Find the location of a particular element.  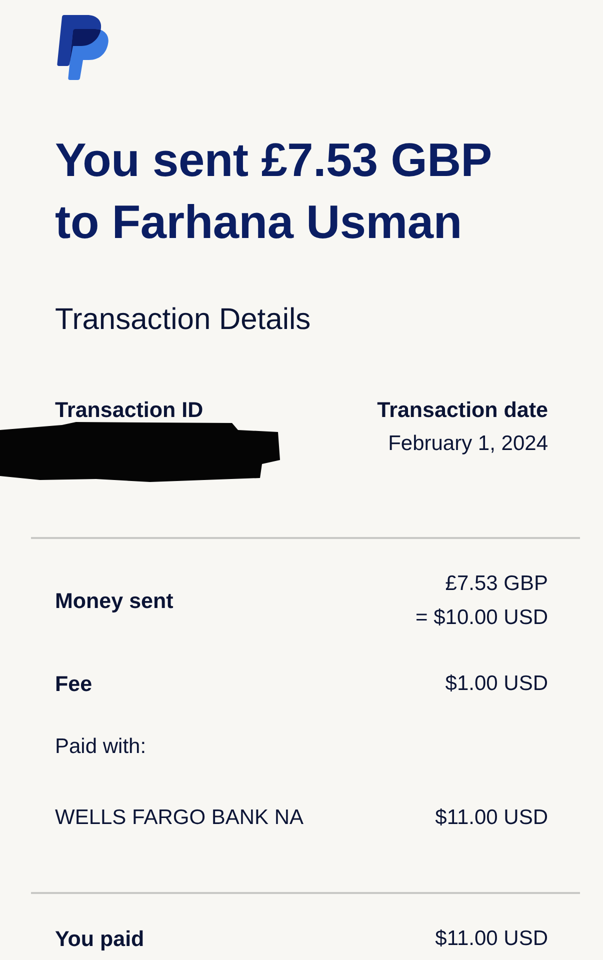

section-title: Transaction Details is located at coordinates (183, 320).